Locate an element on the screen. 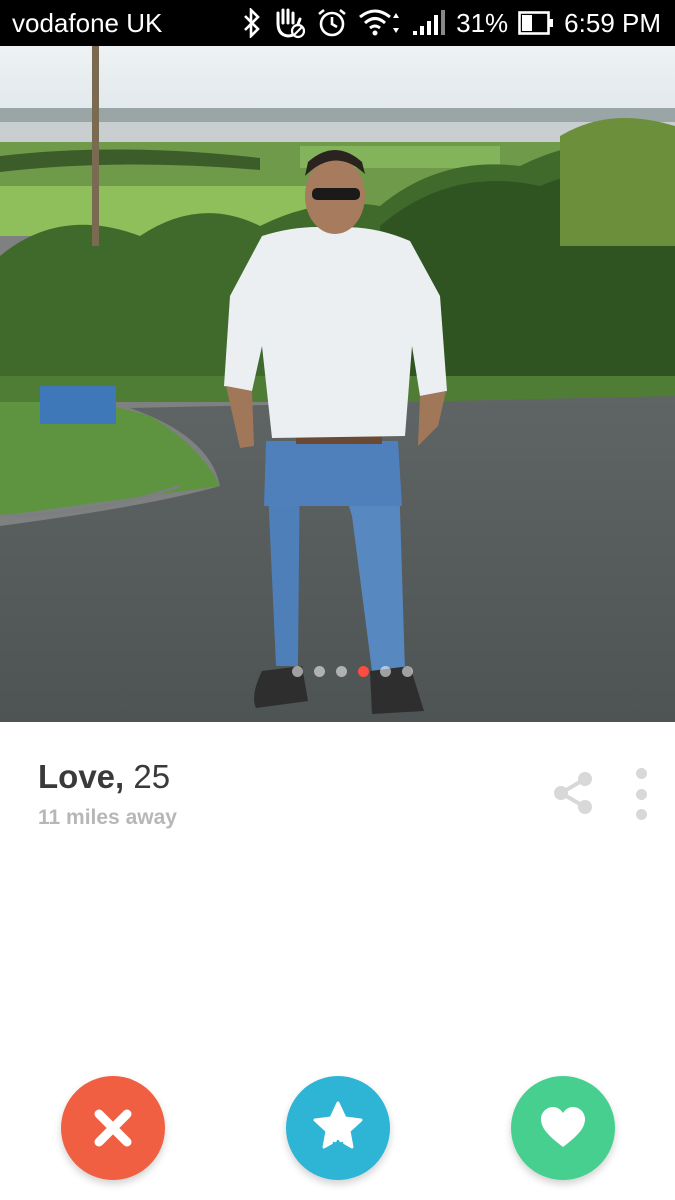  battery-percentage: 31% is located at coordinates (482, 22).